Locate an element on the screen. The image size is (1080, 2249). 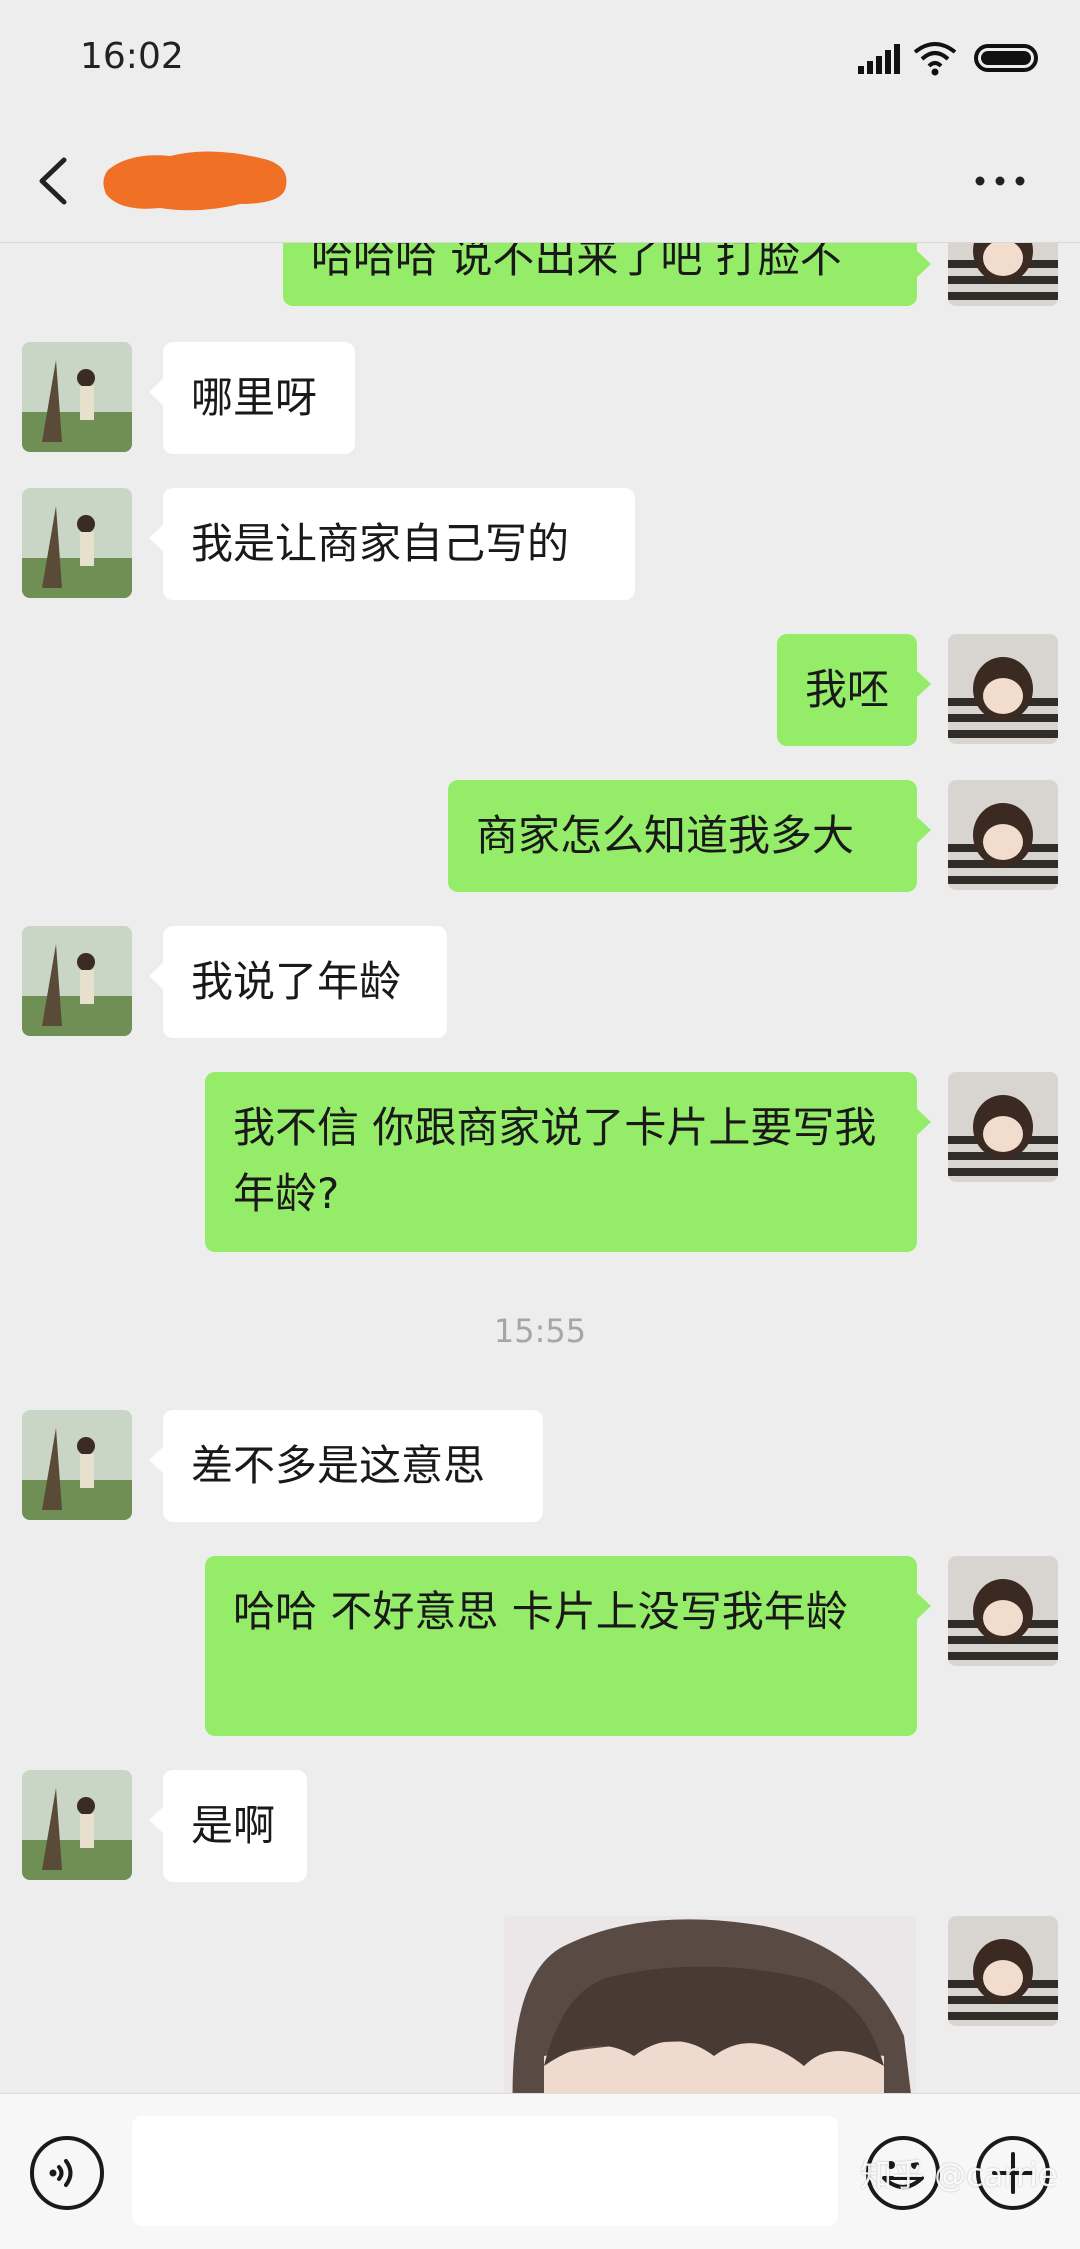
voice-input-icon is located at coordinates (67, 2173).